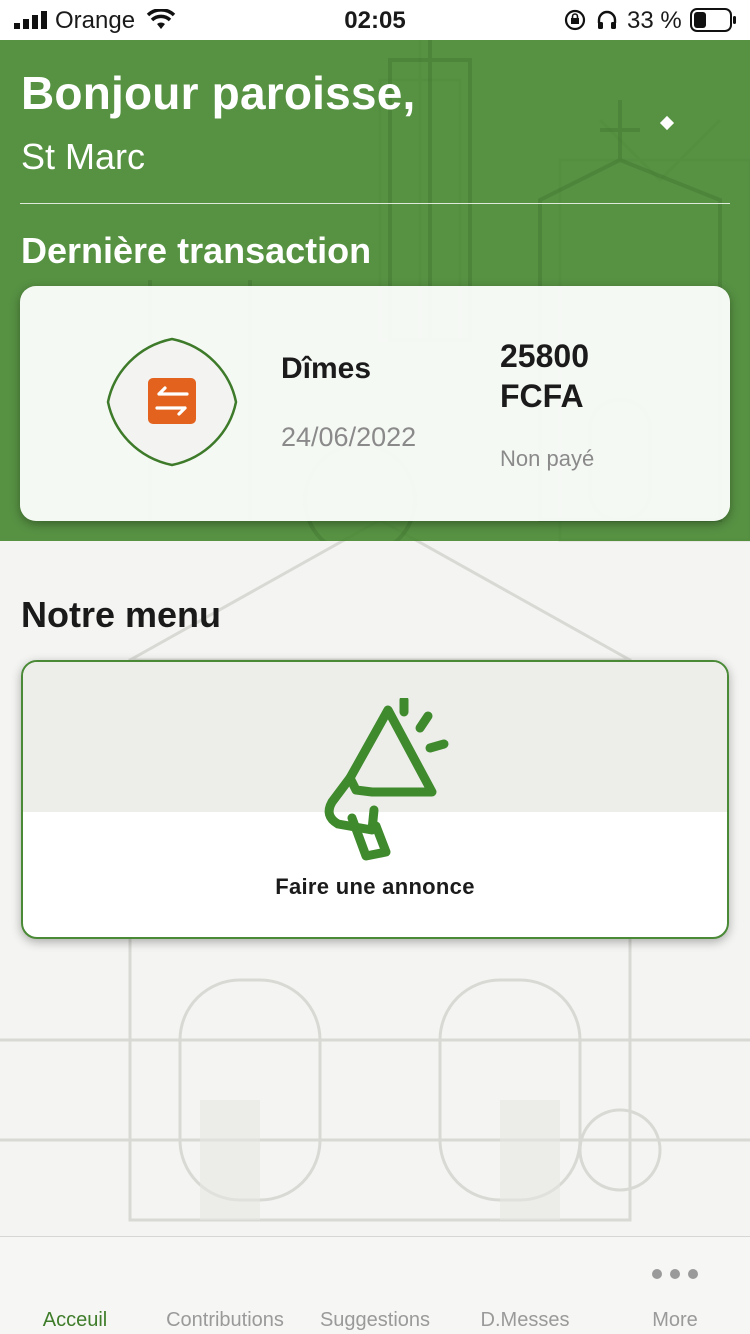 This screenshot has width=750, height=1334. What do you see at coordinates (675, 1285) in the screenshot?
I see `tab-more: More` at bounding box center [675, 1285].